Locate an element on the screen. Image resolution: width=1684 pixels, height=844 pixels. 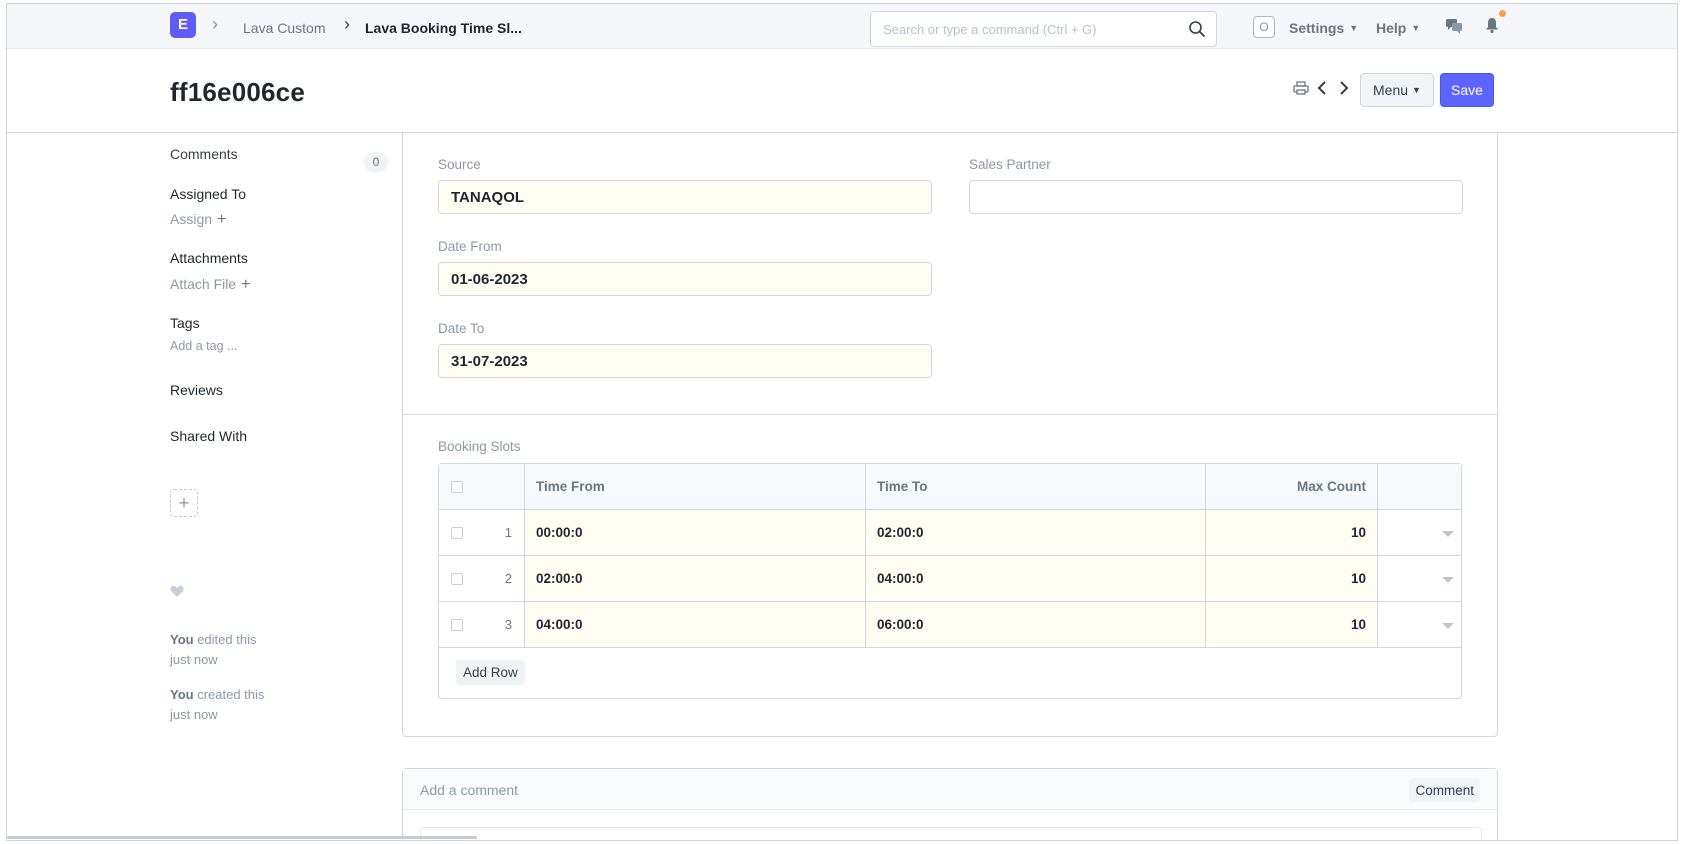
comments-count-badge: 0 is located at coordinates (376, 162).